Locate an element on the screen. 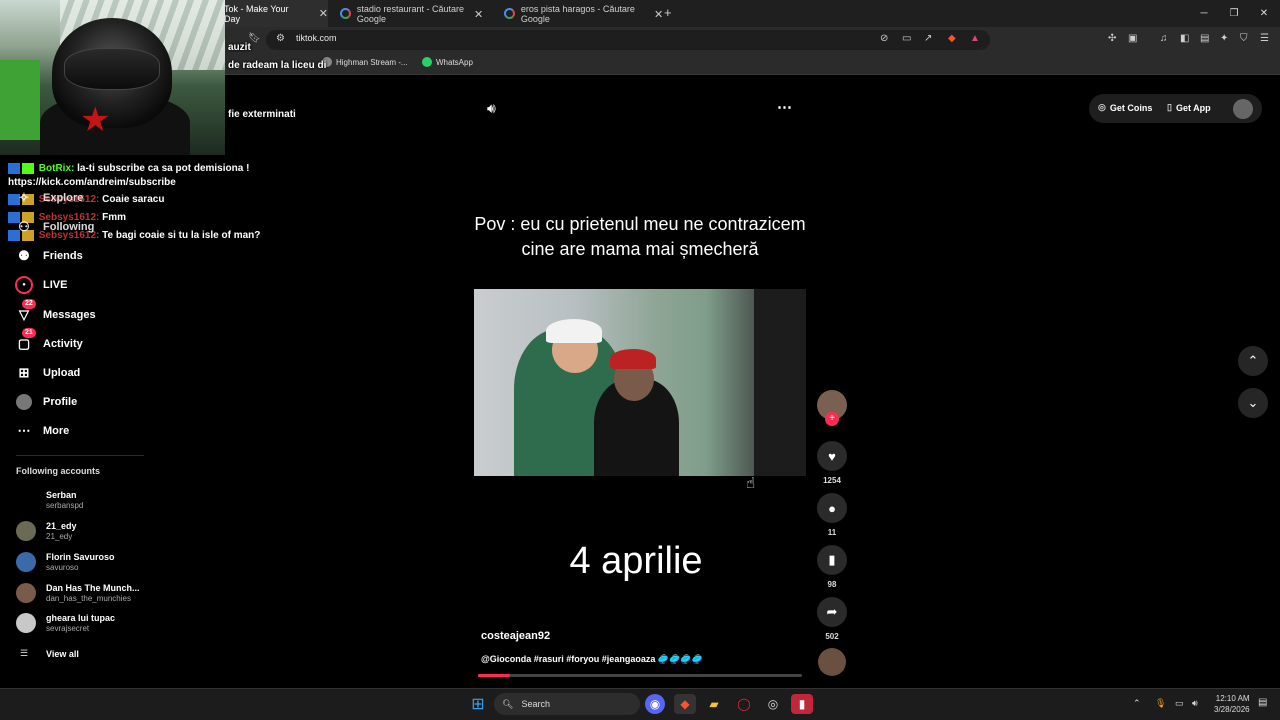  windows-start-icon: ⊞ is located at coordinates (478, 704).